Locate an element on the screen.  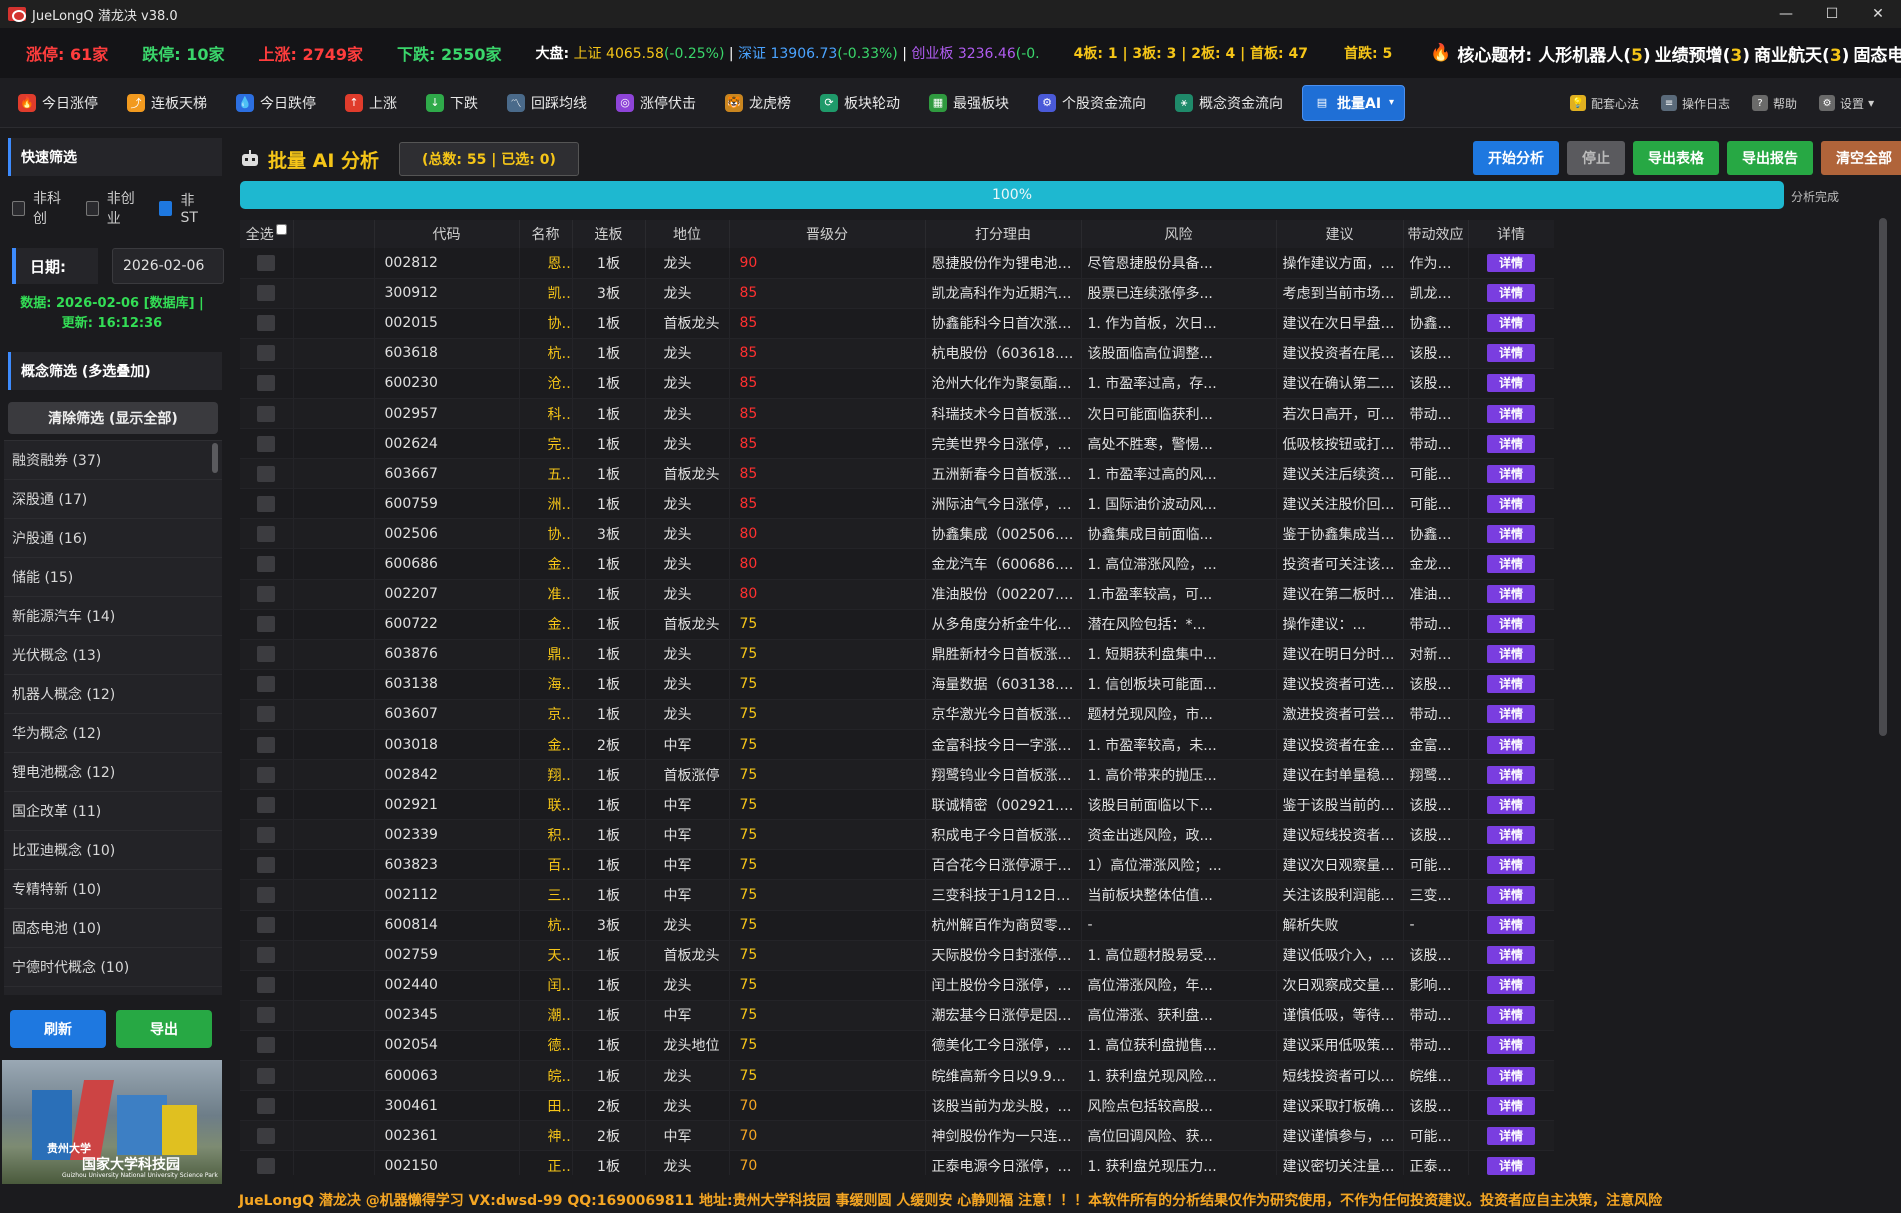
toolbar-arrow-down-button: ↓ 下跌 is located at coordinates (452, 103).